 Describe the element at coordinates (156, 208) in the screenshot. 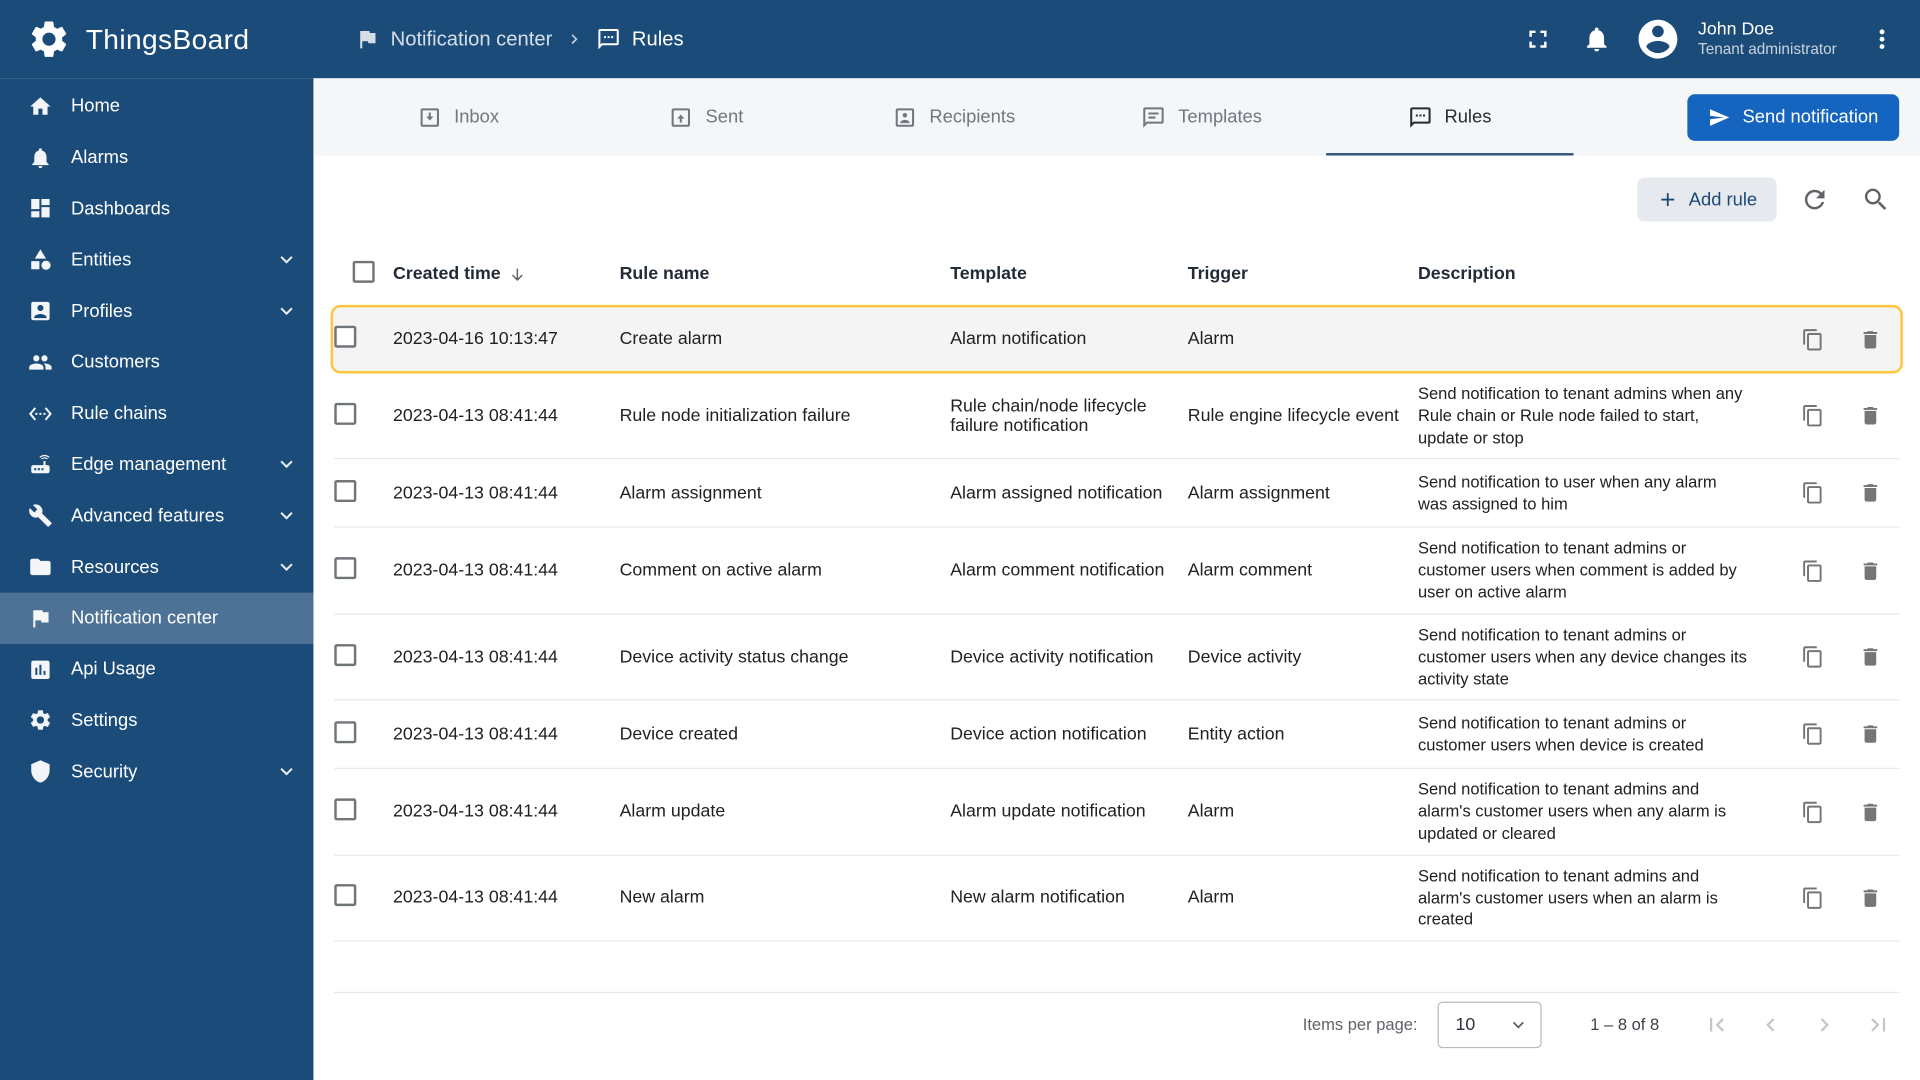

I see `sidebar-item-dashboards: Dashboards` at that location.